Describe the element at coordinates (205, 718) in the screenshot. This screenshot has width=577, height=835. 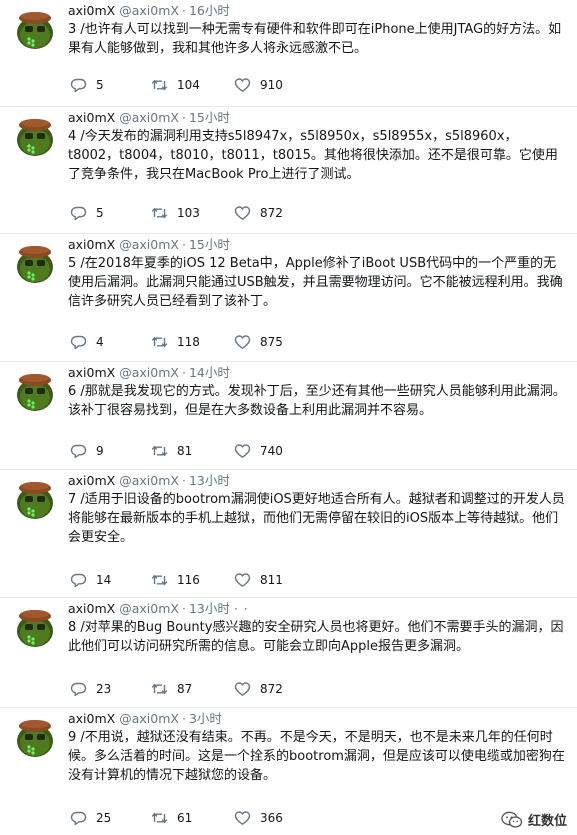
I see `tweet-time: 3小时` at that location.